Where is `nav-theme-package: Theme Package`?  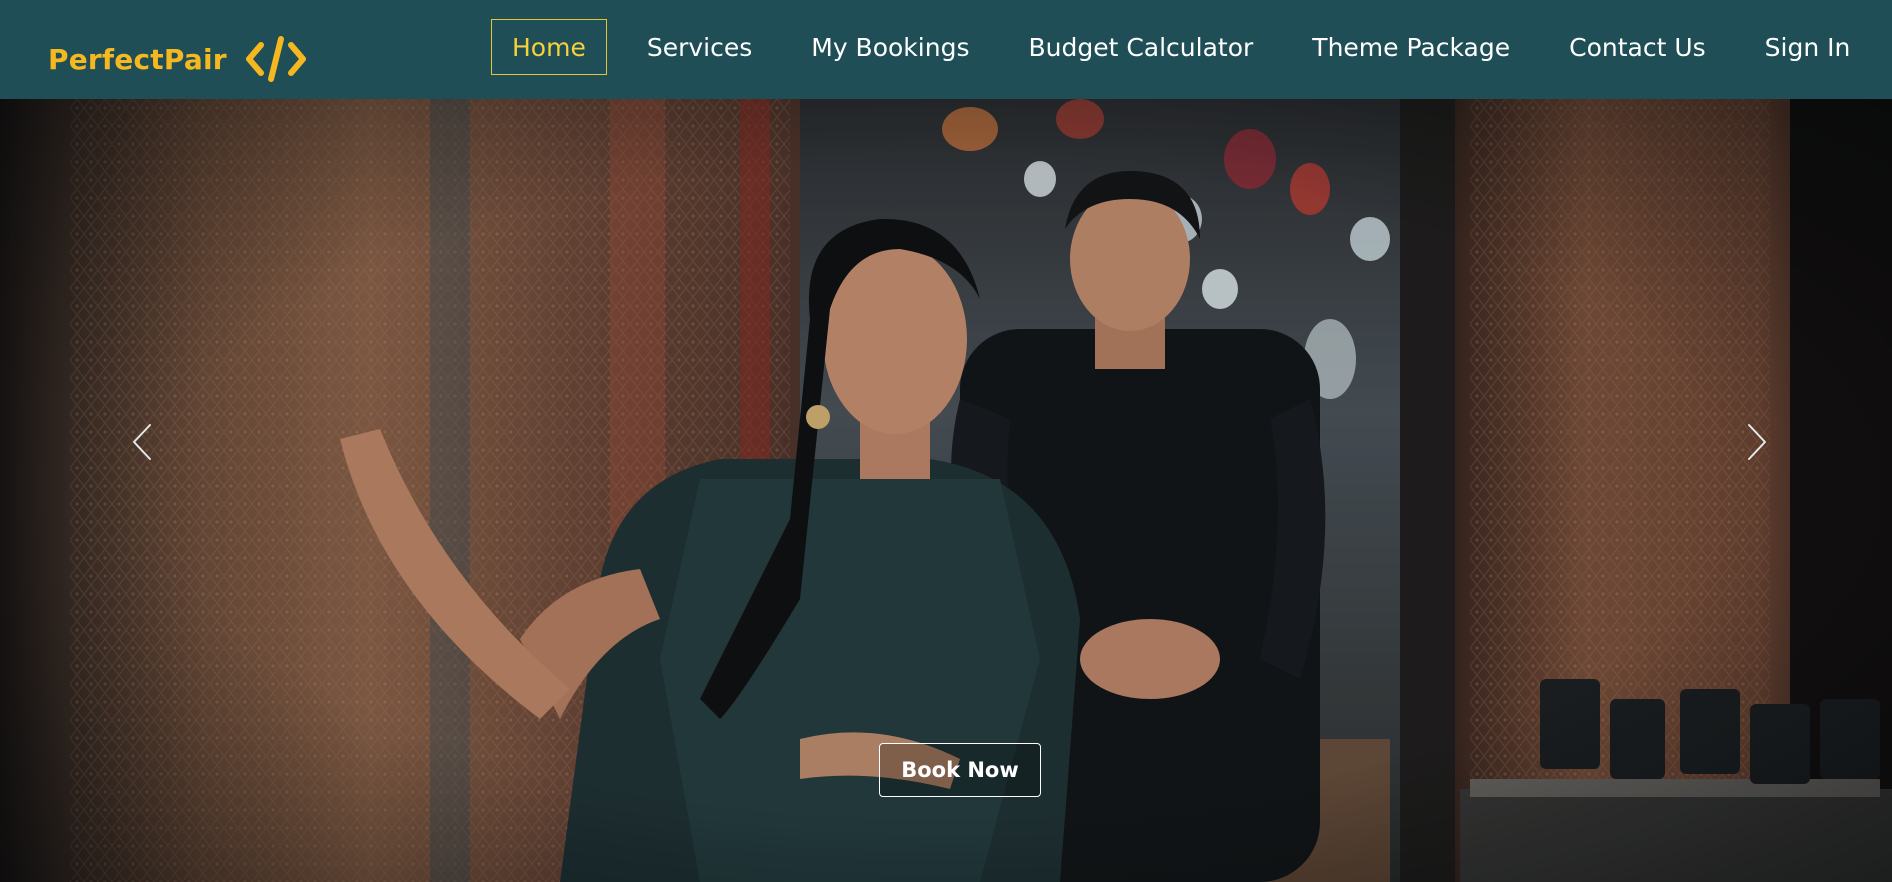
nav-theme-package: Theme Package is located at coordinates (1411, 47).